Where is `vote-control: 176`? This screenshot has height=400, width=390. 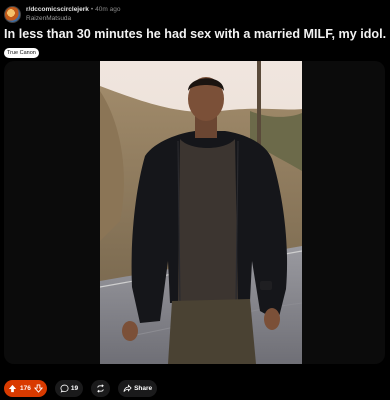
vote-control: 176 is located at coordinates (25, 388).